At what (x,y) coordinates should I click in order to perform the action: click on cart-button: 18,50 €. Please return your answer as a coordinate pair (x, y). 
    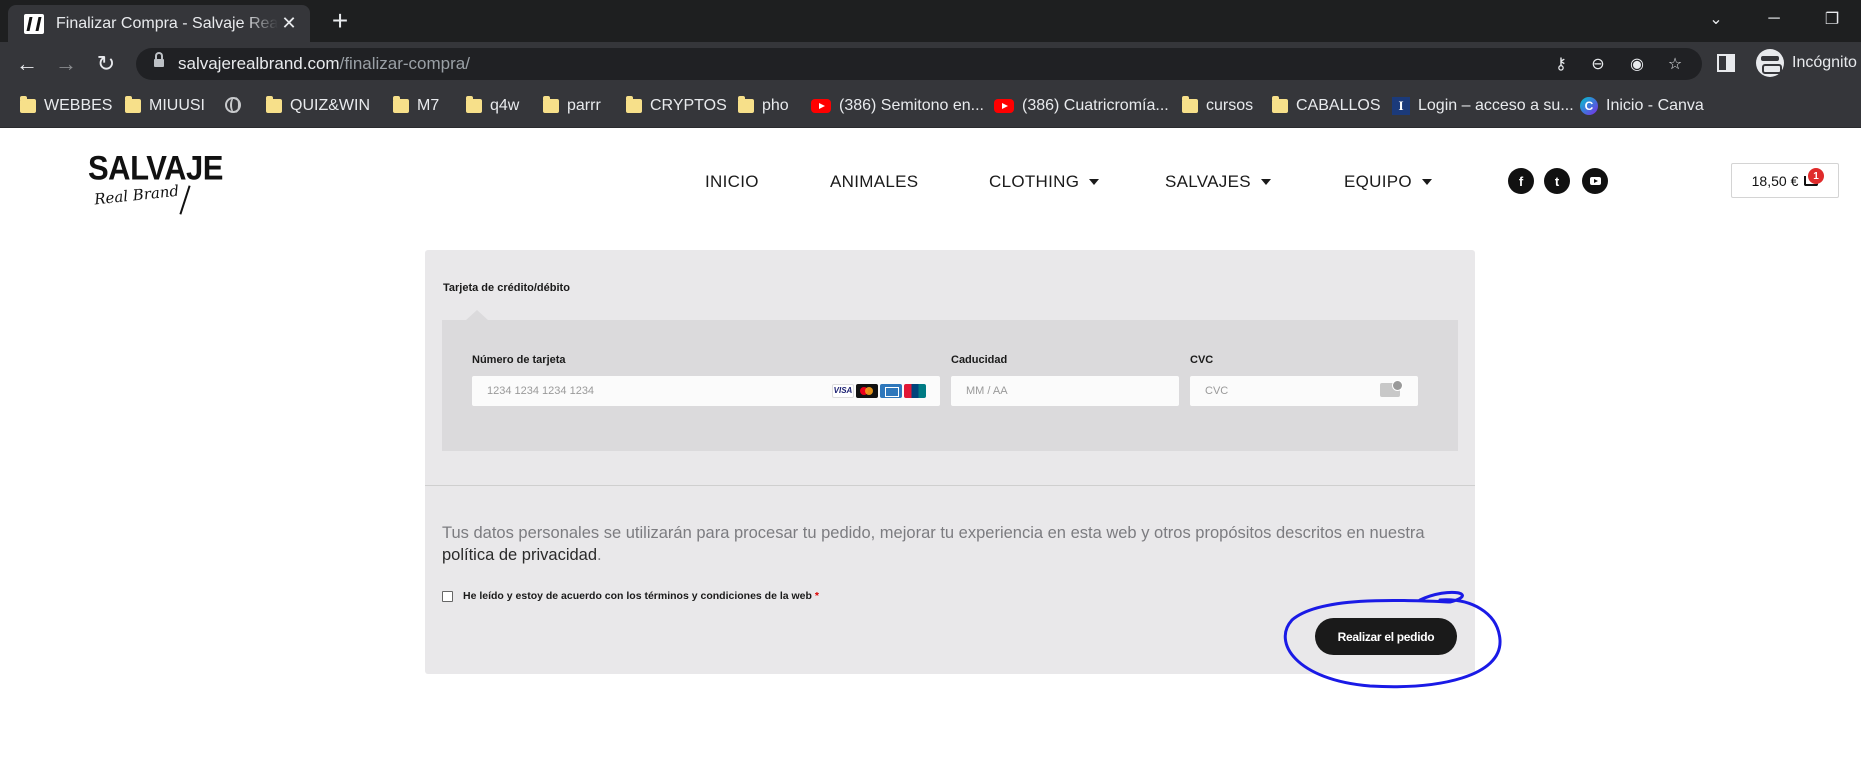
    Looking at the image, I should click on (1785, 180).